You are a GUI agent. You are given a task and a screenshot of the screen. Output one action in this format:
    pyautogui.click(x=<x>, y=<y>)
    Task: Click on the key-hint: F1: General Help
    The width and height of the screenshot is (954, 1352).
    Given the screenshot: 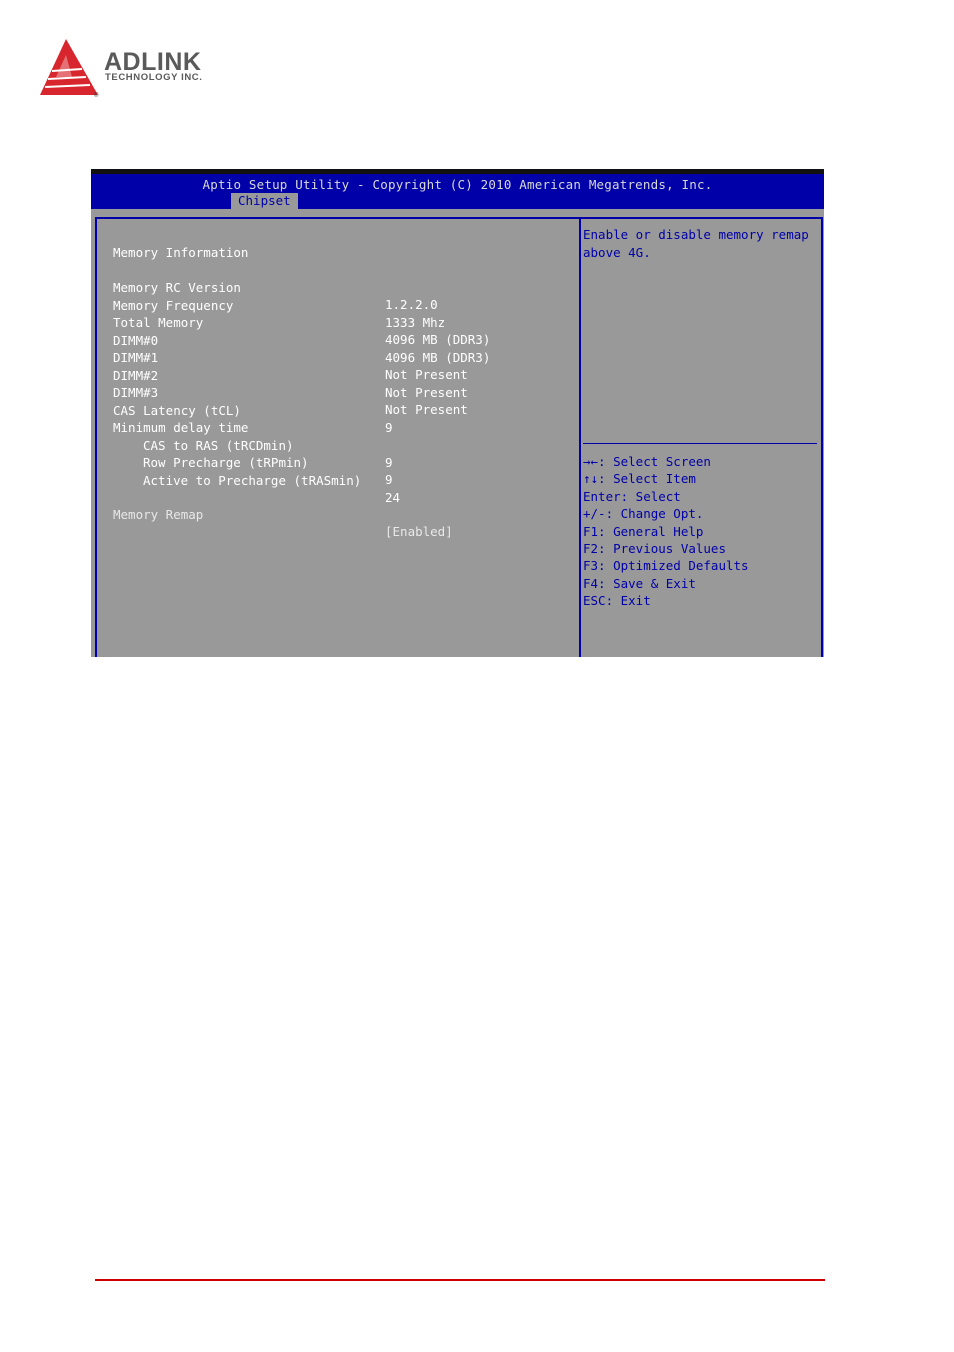 What is the action you would take?
    pyautogui.click(x=643, y=531)
    